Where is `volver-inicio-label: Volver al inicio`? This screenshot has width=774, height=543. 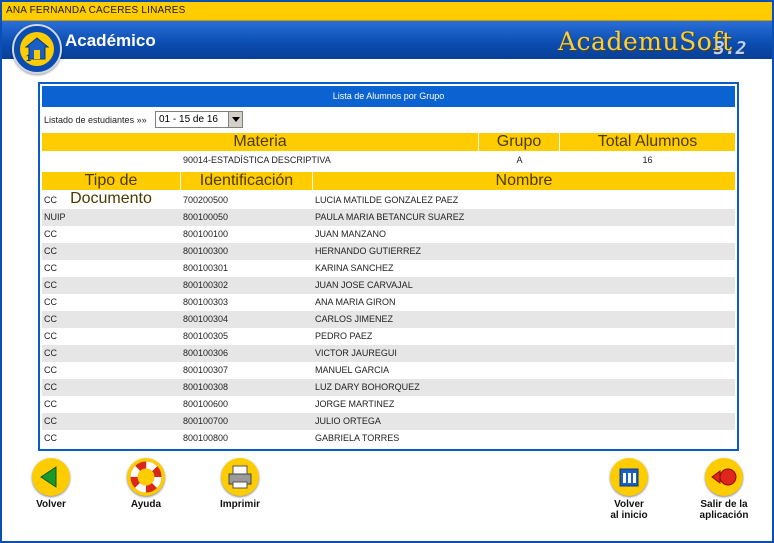 volver-inicio-label: Volver al inicio is located at coordinates (629, 510).